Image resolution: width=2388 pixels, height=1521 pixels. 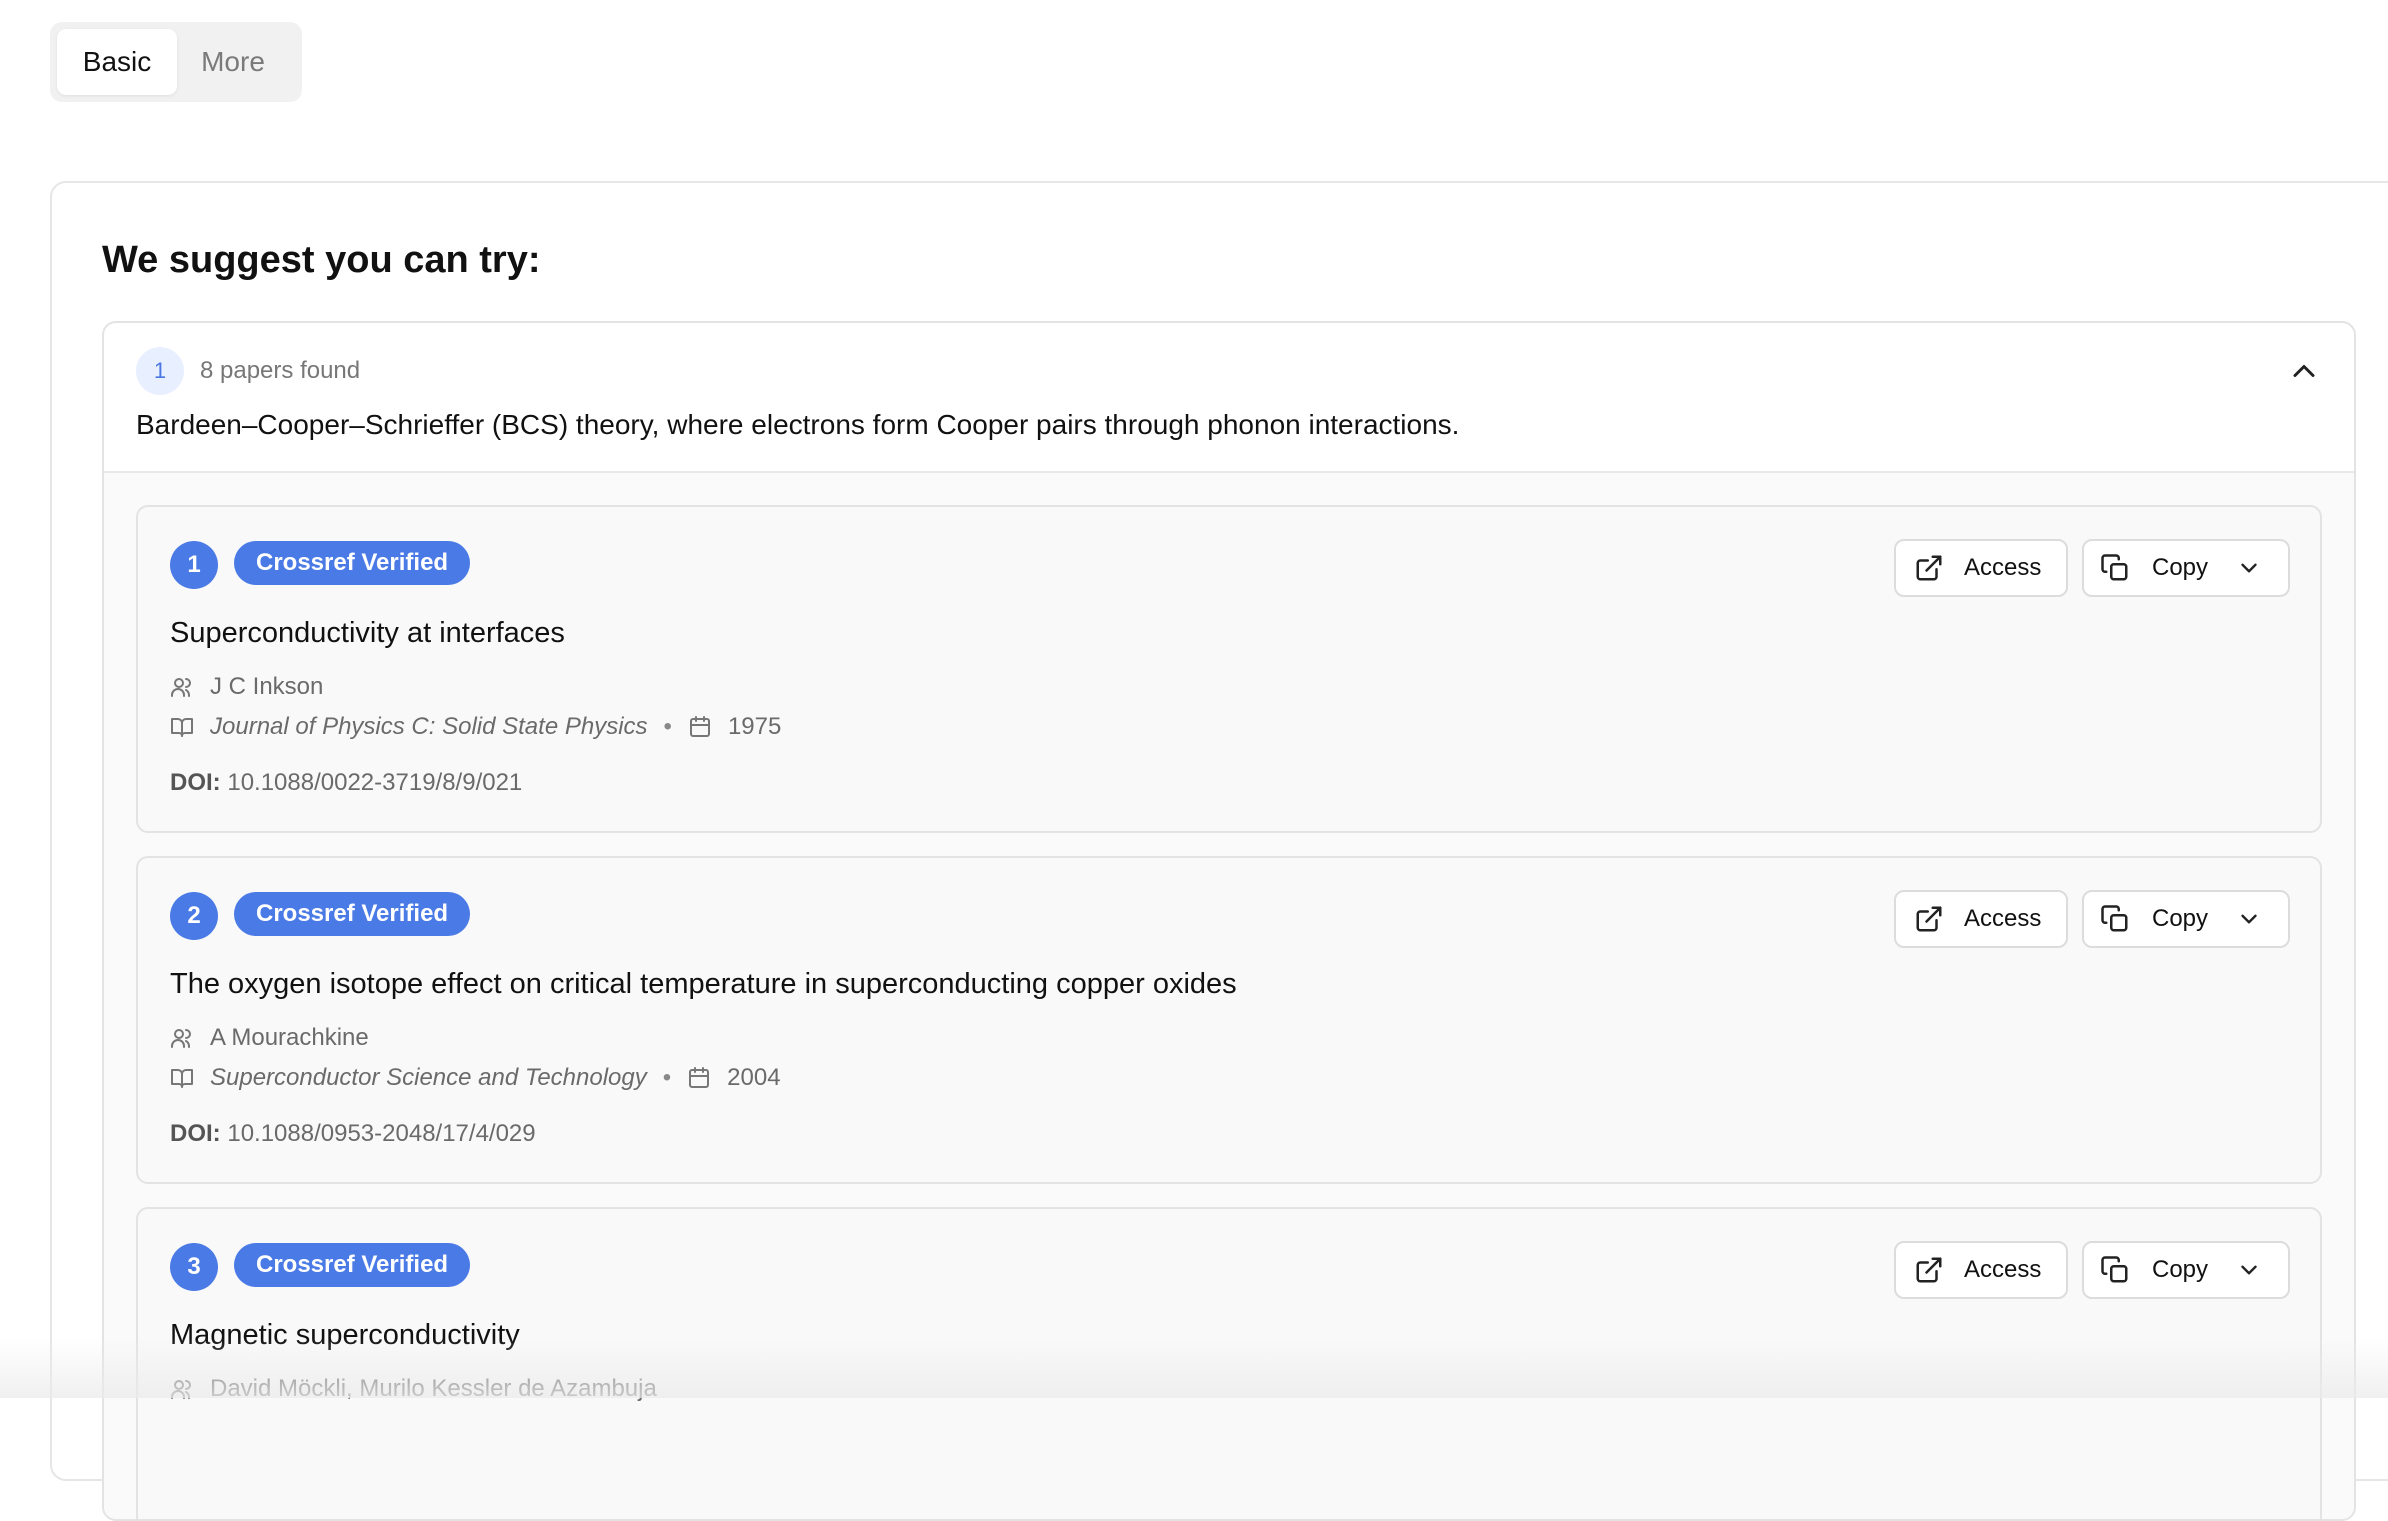 What do you see at coordinates (194, 916) in the screenshot?
I see `paper-number: 2` at bounding box center [194, 916].